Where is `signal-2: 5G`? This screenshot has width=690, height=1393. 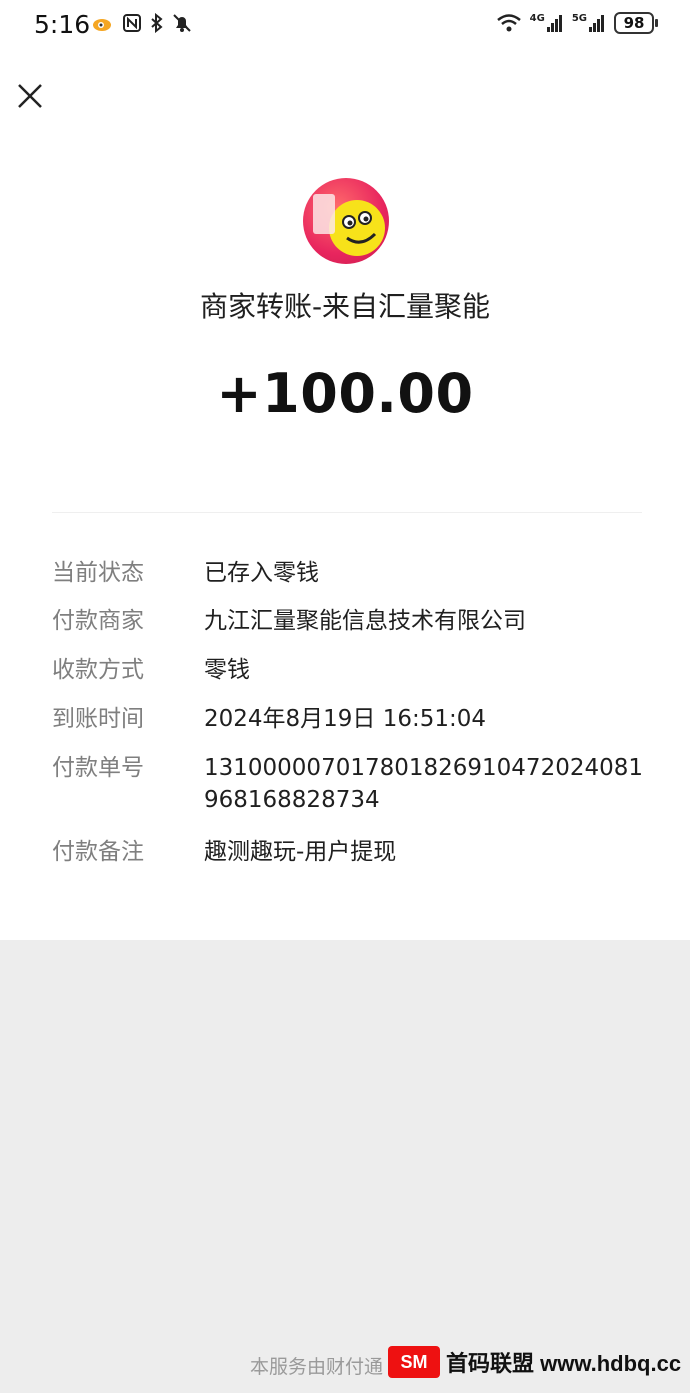 signal-2: 5G is located at coordinates (589, 23).